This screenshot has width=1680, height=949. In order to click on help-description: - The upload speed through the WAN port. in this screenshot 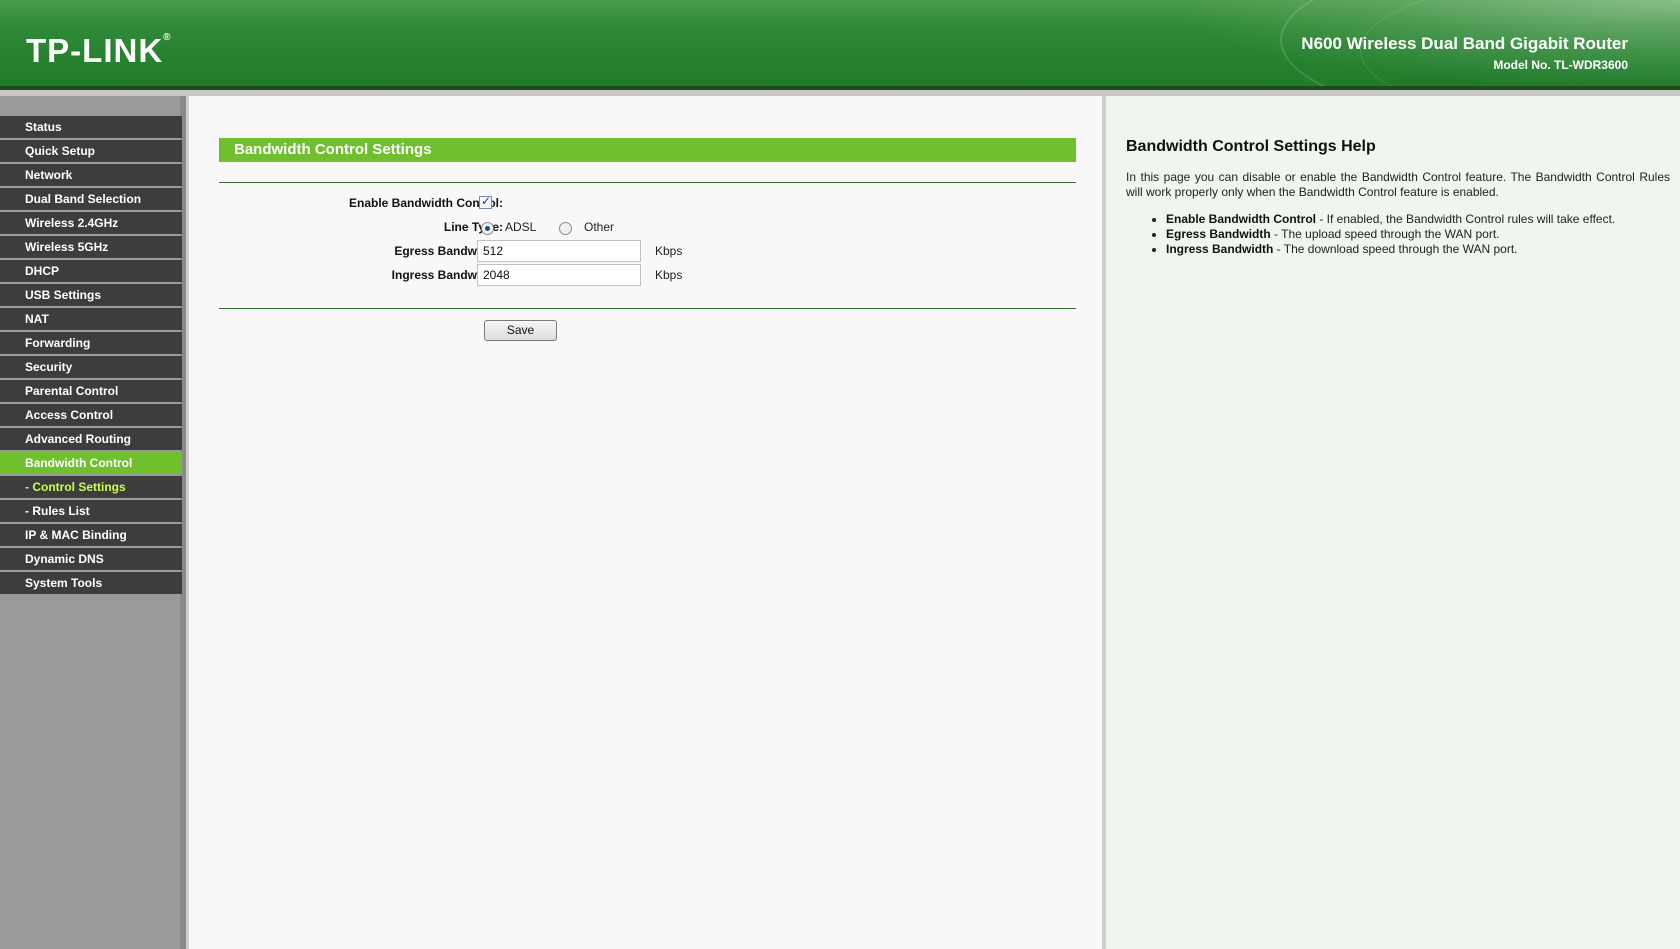, I will do `click(1385, 234)`.